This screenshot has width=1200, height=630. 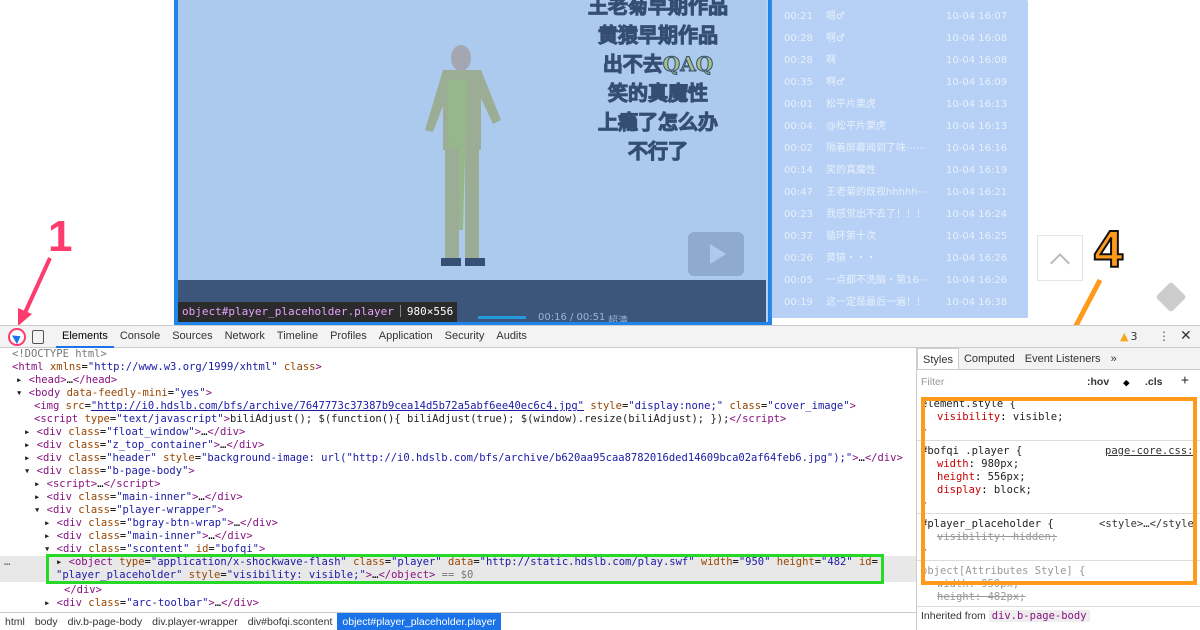 What do you see at coordinates (114, 393) in the screenshot?
I see `dom-line: ▾ <body data-feedly-mini="yes">` at bounding box center [114, 393].